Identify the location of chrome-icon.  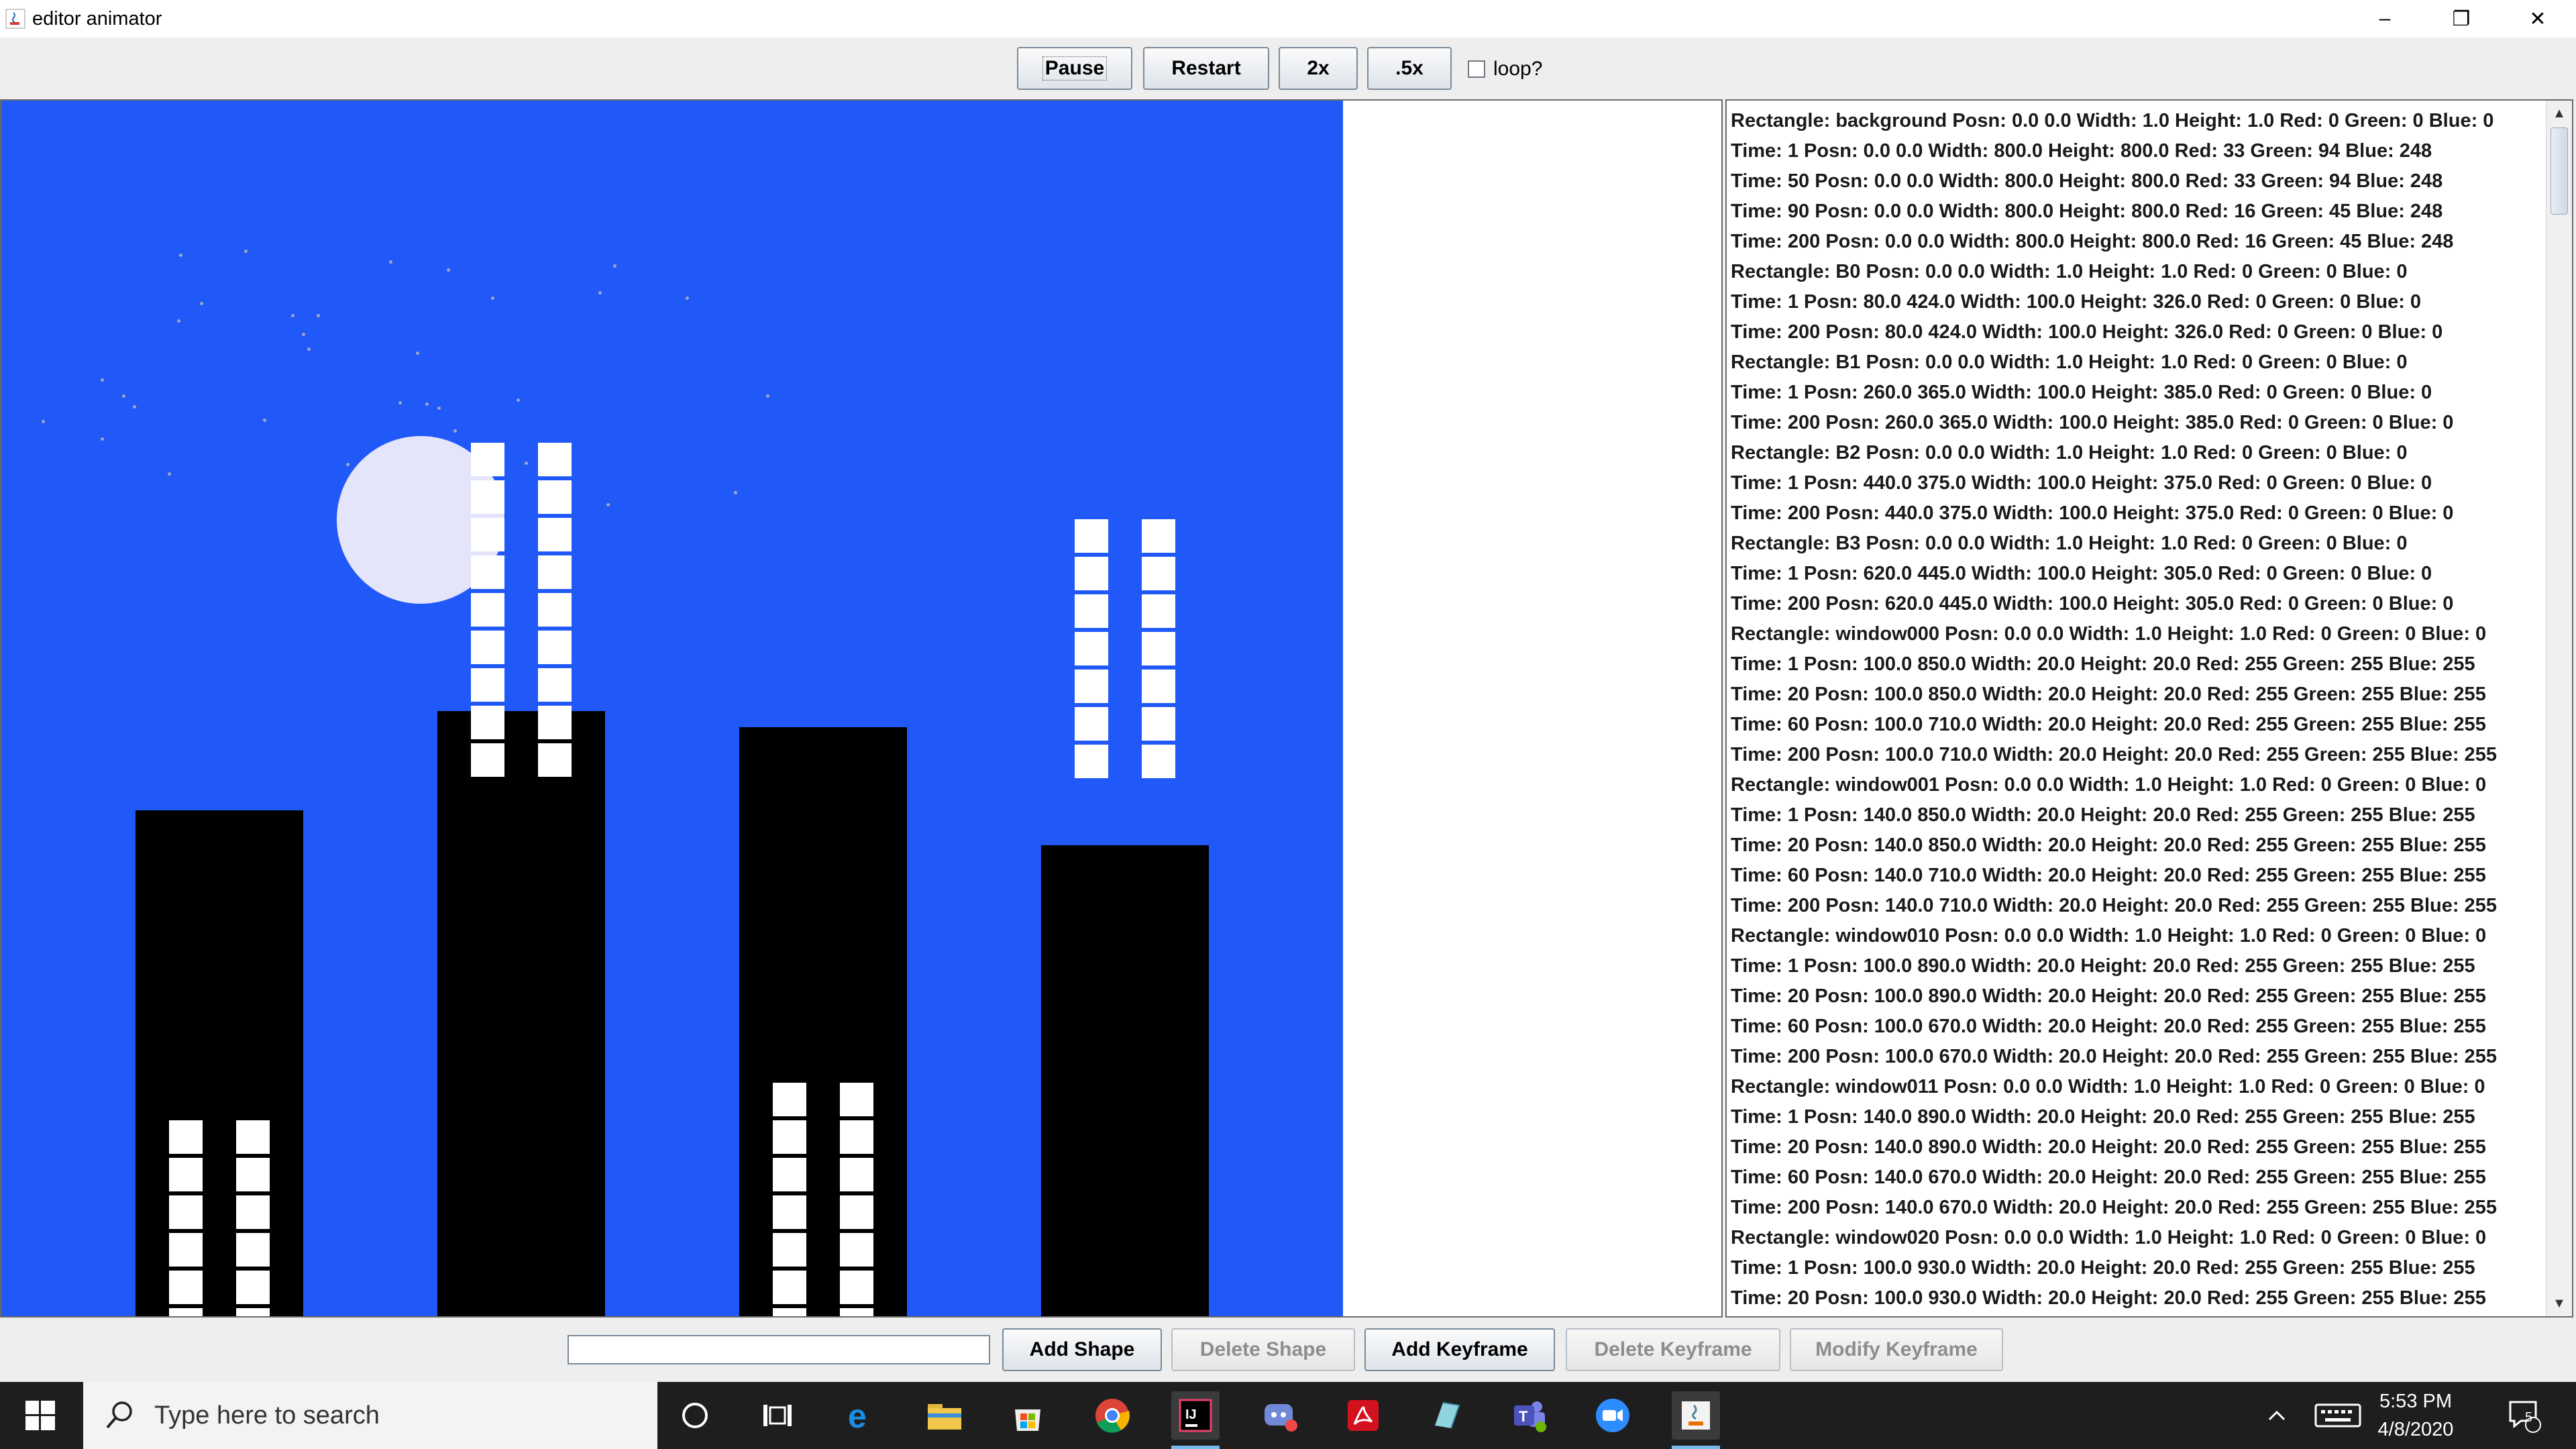
(1112, 1415).